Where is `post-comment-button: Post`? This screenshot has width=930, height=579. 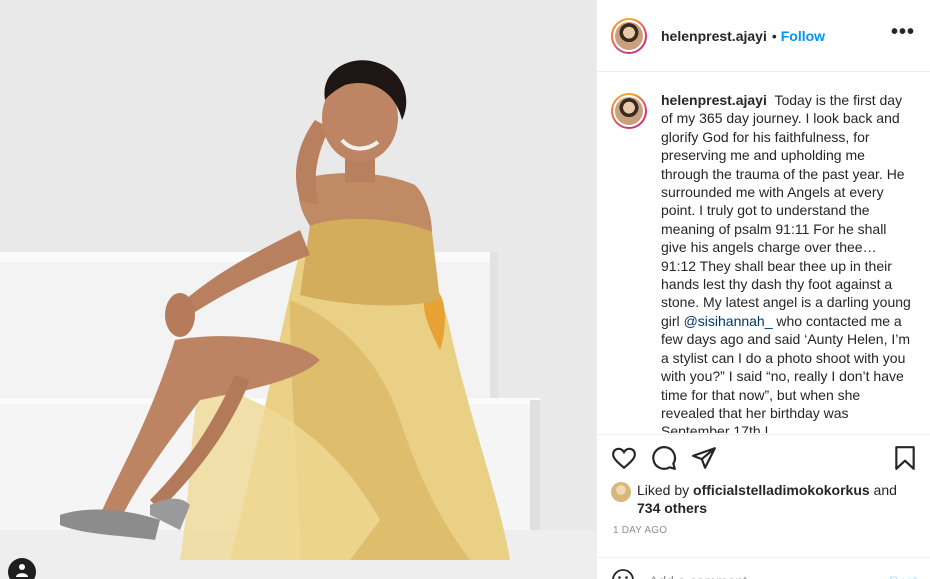 post-comment-button: Post is located at coordinates (903, 573).